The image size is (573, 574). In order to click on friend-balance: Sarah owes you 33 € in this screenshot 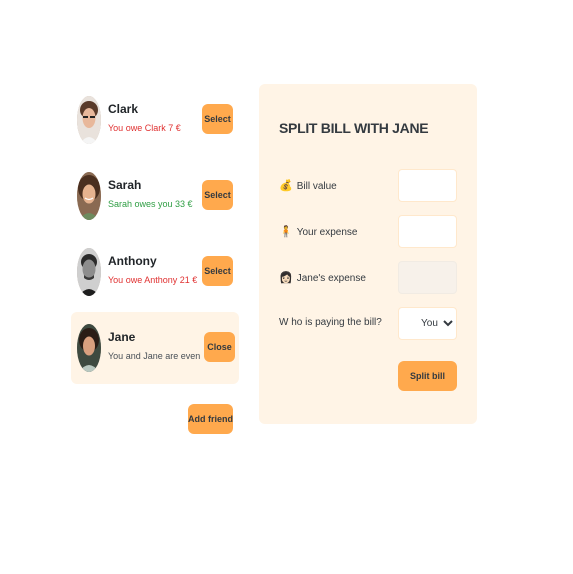, I will do `click(150, 204)`.